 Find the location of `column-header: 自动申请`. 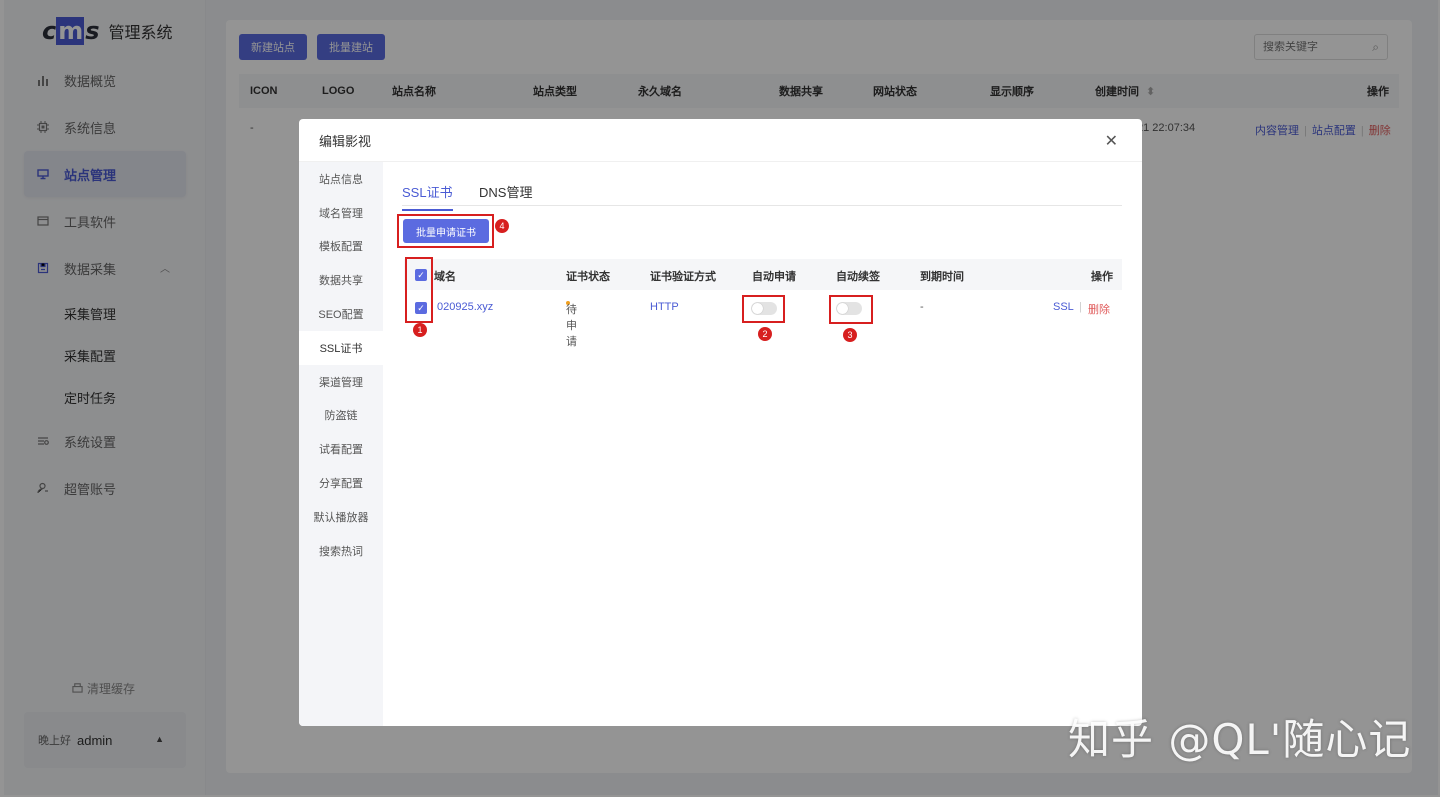

column-header: 自动申请 is located at coordinates (774, 277).